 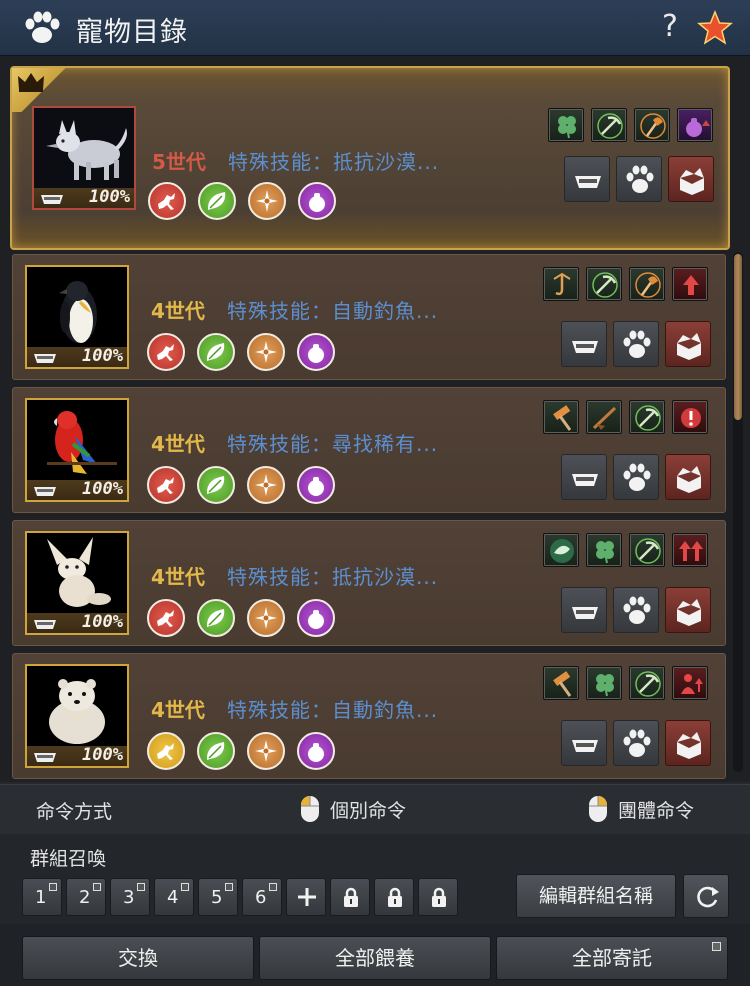 I want to click on group-slot-6: 6, so click(x=262, y=897).